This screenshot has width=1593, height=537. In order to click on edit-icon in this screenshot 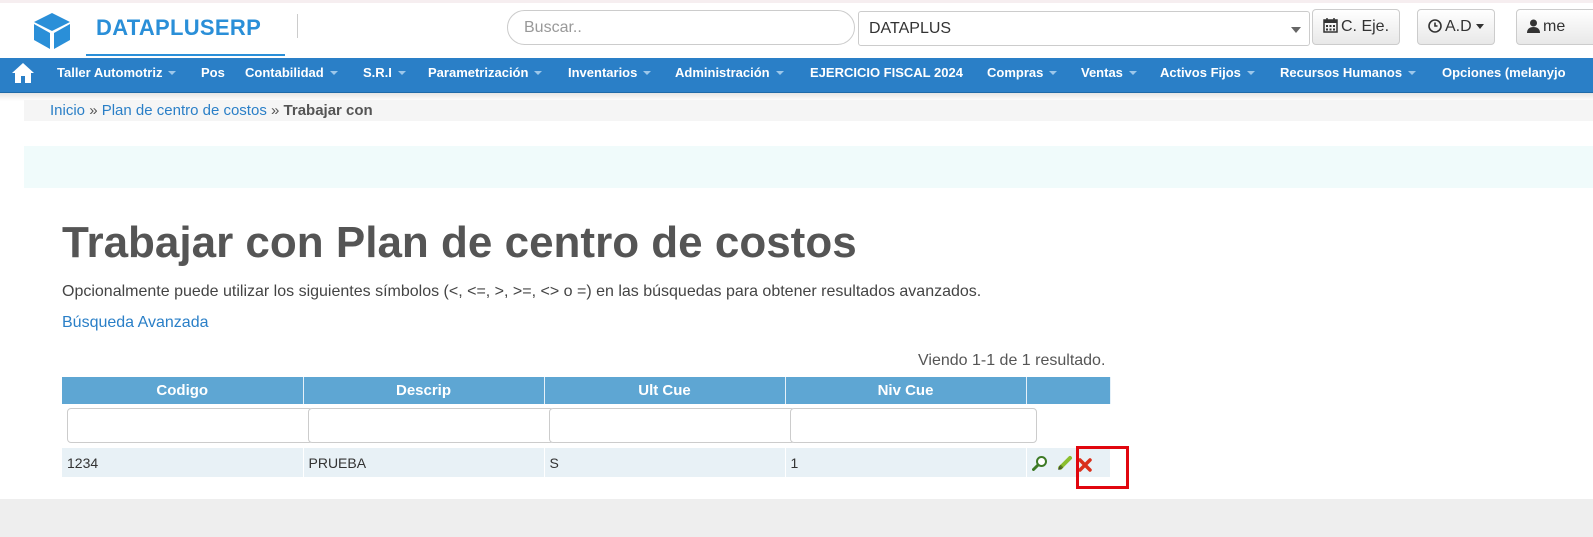, I will do `click(1065, 463)`.